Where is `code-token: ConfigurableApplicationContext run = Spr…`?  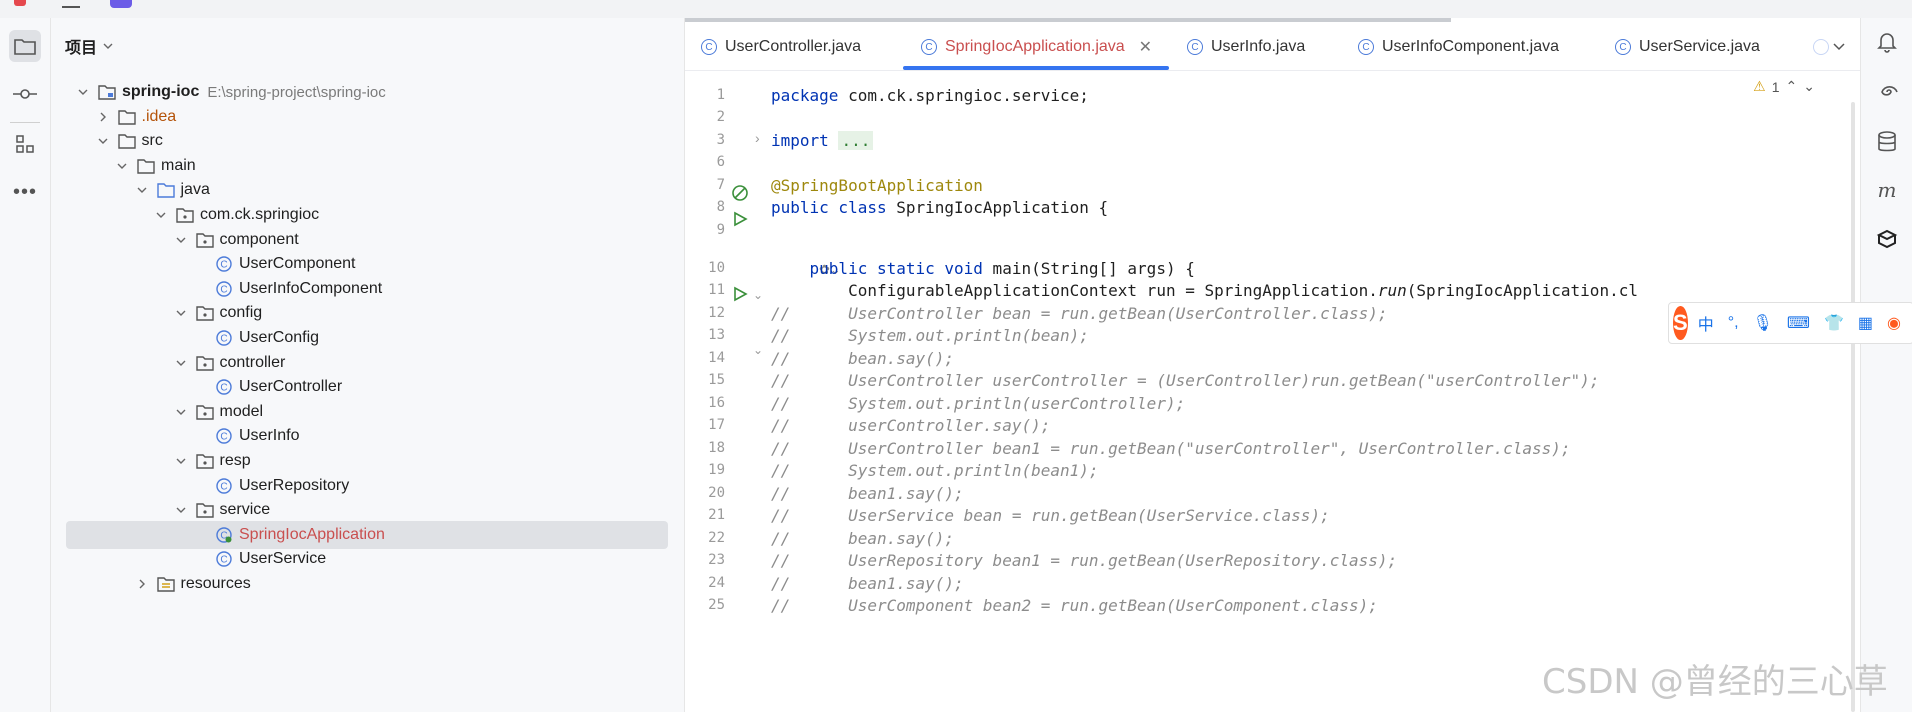 code-token: ConfigurableApplicationContext run = Spr… is located at coordinates (1074, 290).